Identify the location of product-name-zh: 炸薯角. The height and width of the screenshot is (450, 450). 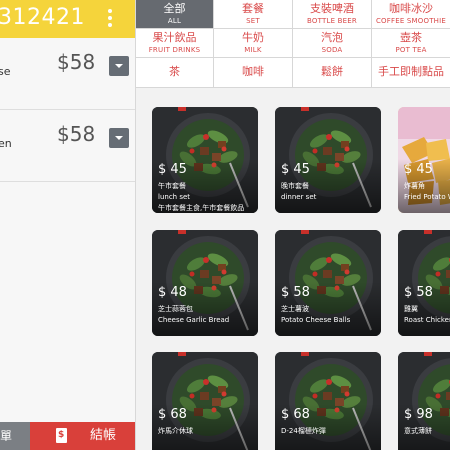
(414, 186).